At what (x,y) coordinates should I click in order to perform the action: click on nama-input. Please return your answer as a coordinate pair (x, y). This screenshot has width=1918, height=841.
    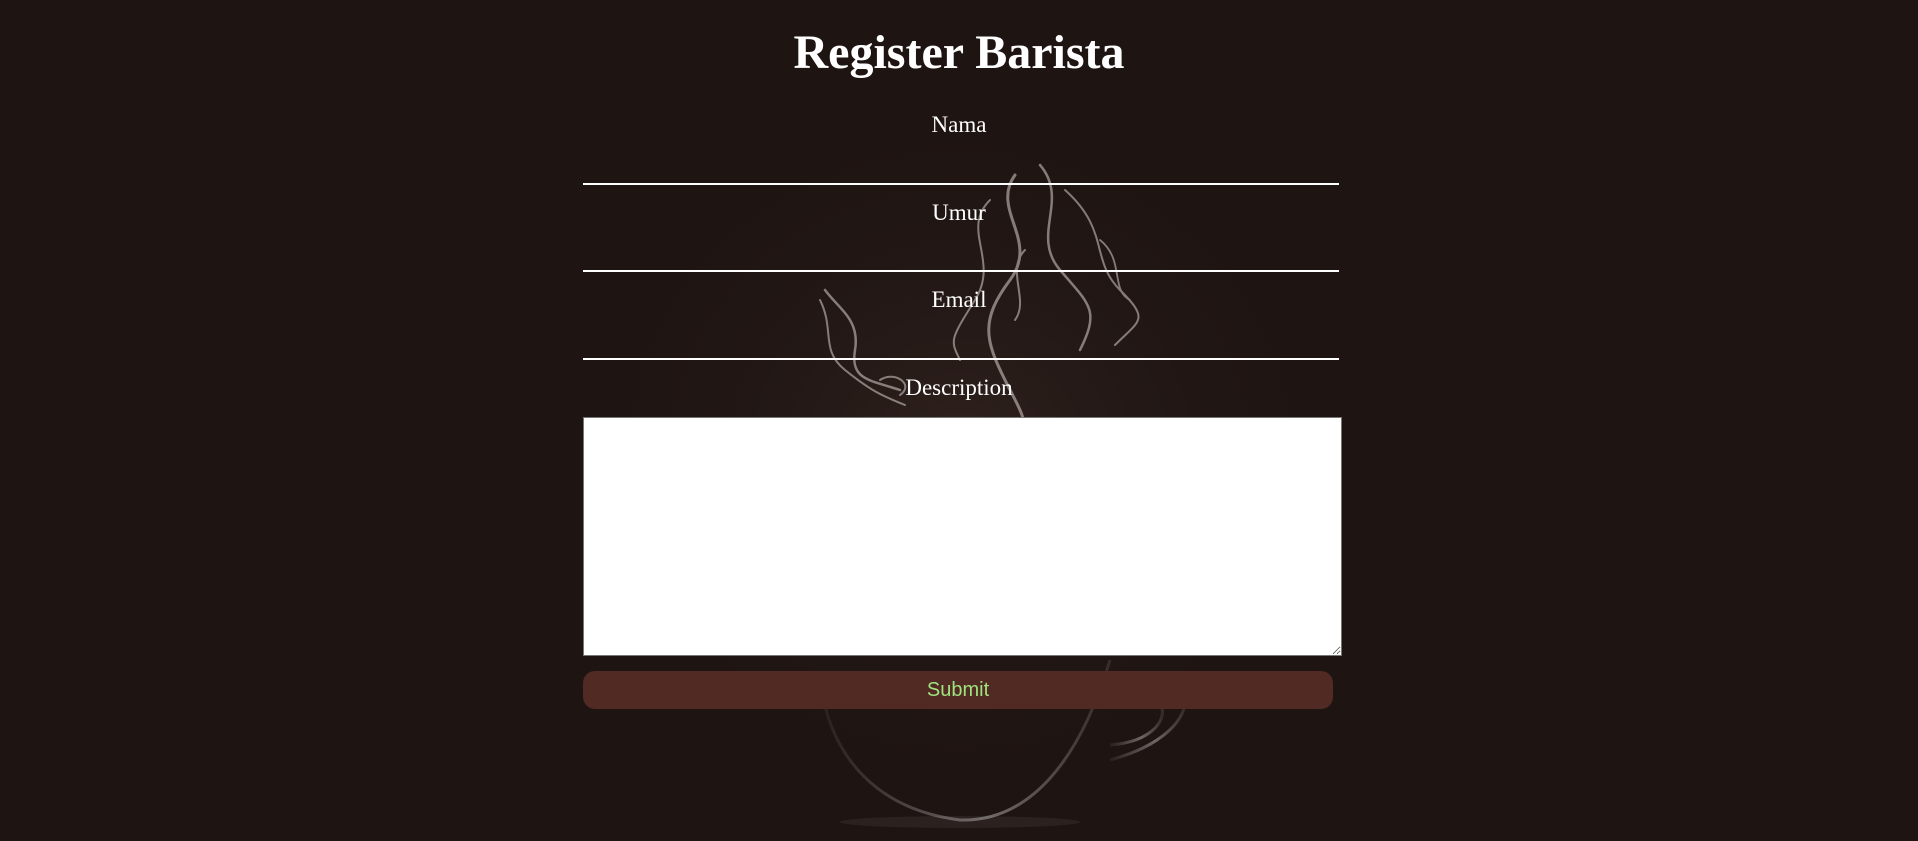
    Looking at the image, I should click on (961, 167).